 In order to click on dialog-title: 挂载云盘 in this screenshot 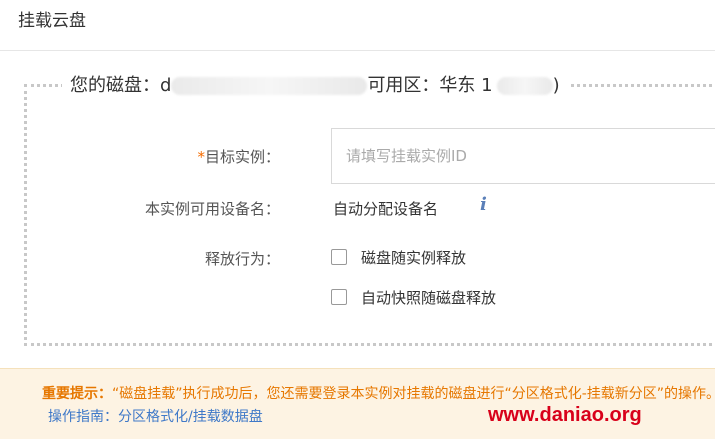, I will do `click(52, 21)`.